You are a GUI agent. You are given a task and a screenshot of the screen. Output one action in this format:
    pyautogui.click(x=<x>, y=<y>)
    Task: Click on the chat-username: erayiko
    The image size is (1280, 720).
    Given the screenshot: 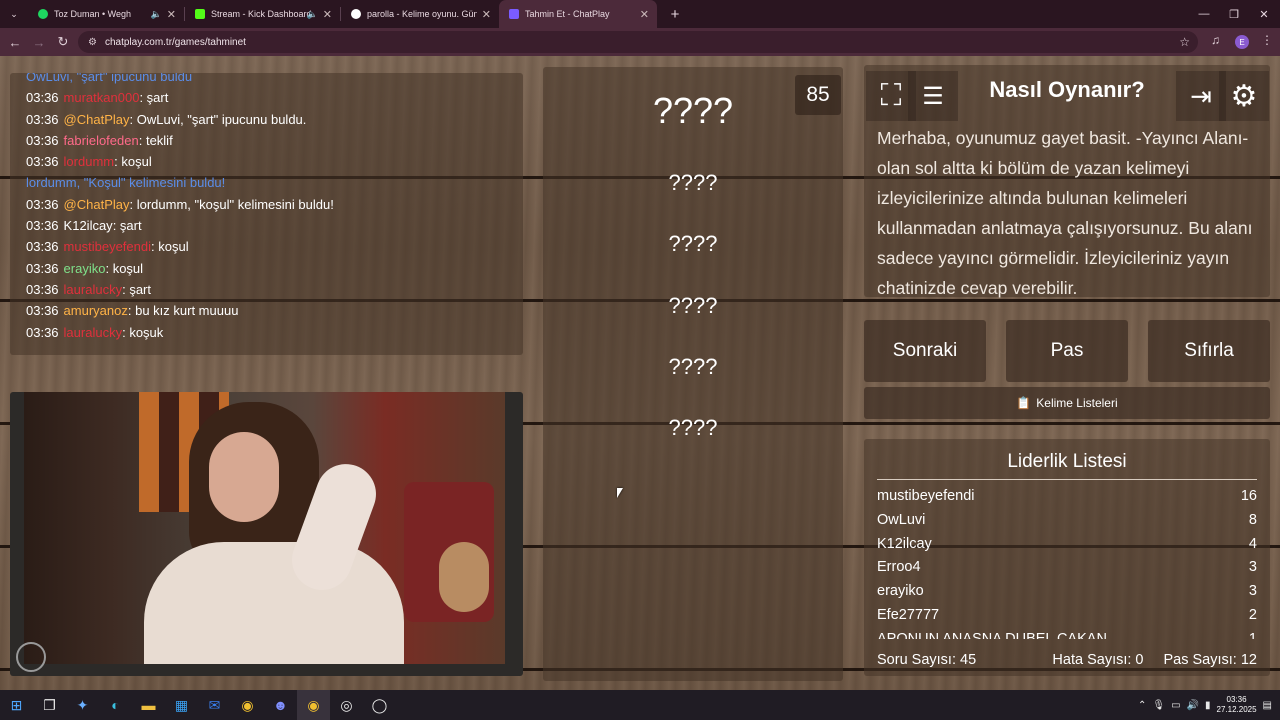 What is the action you would take?
    pyautogui.click(x=85, y=268)
    